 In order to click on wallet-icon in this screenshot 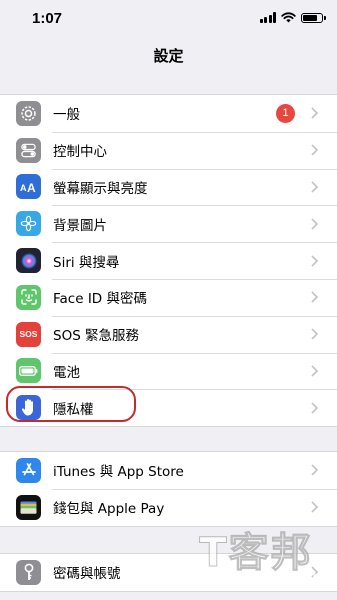, I will do `click(28, 507)`.